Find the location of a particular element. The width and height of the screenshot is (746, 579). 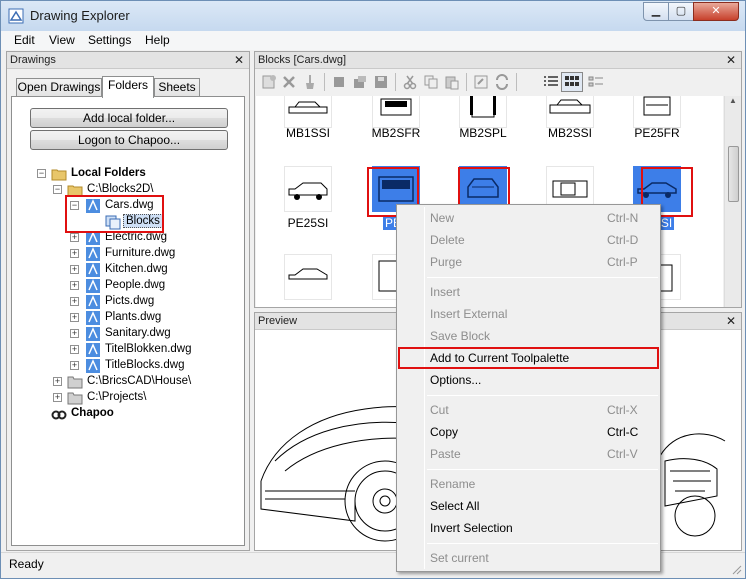

delete-icon is located at coordinates (289, 82).